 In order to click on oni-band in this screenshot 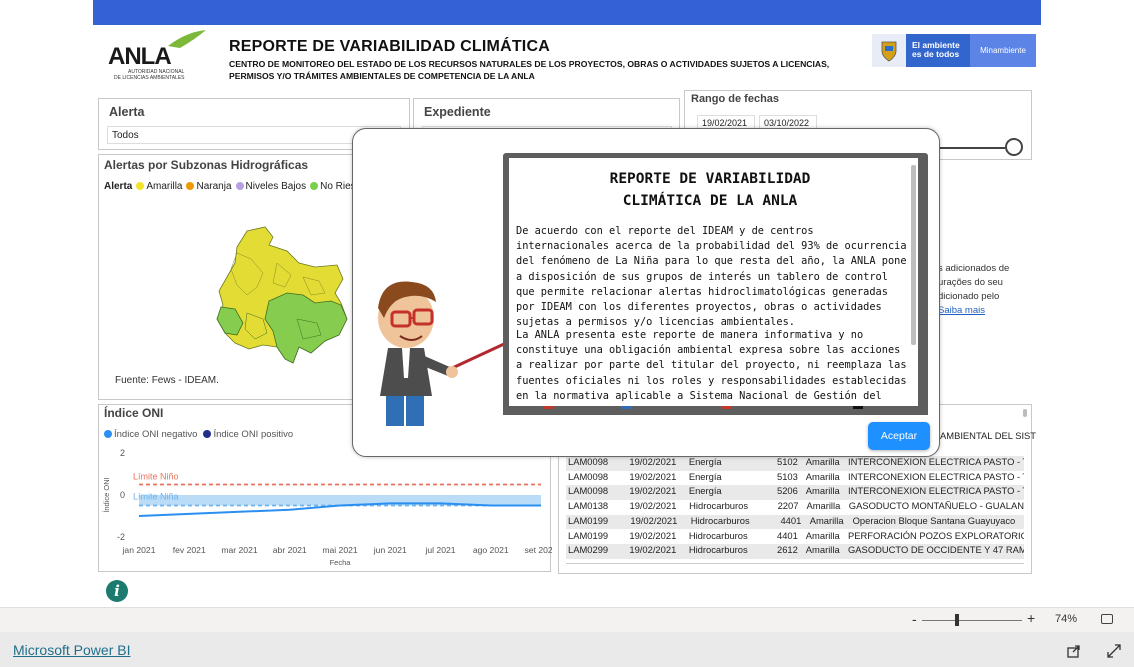, I will do `click(340, 500)`.